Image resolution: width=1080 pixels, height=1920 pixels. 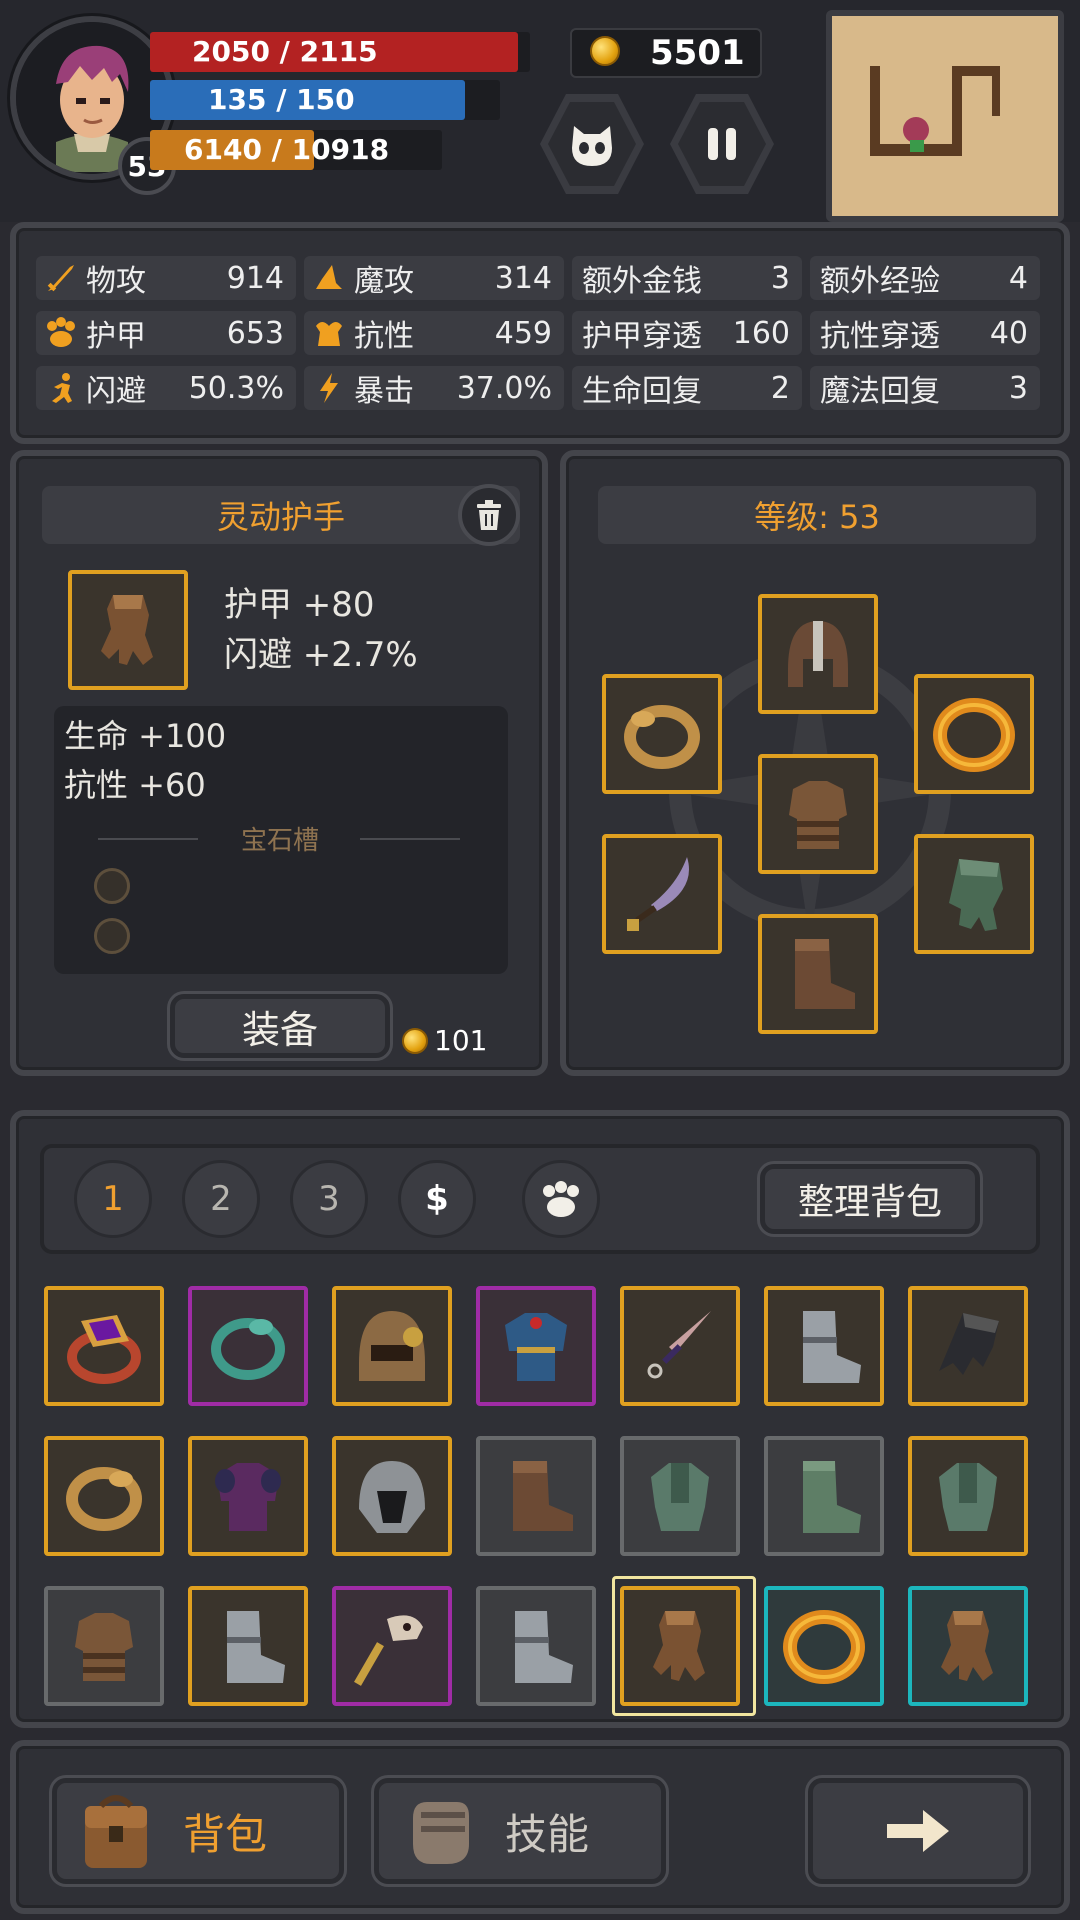 What do you see at coordinates (561, 1199) in the screenshot?
I see `armor-filter-tab` at bounding box center [561, 1199].